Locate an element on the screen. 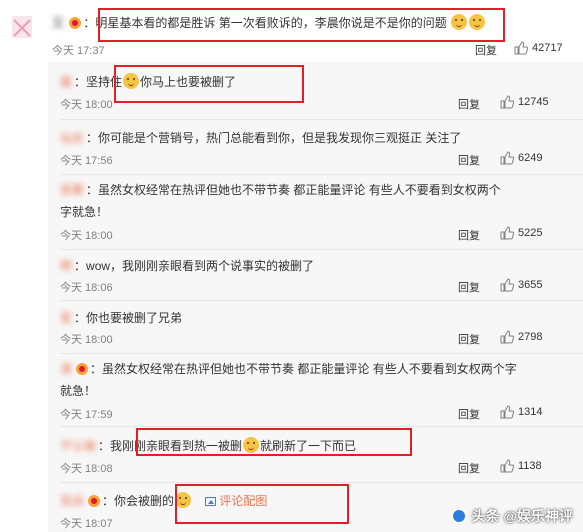  reply-text: 很累 ：虽然女权经常在热评但她也不带节奏 都正能量评论 有些人不要看到女权两个 is located at coordinates (280, 189).